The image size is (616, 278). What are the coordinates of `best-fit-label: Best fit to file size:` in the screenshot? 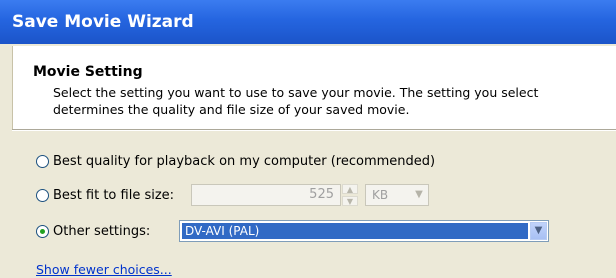 It's located at (113, 195).